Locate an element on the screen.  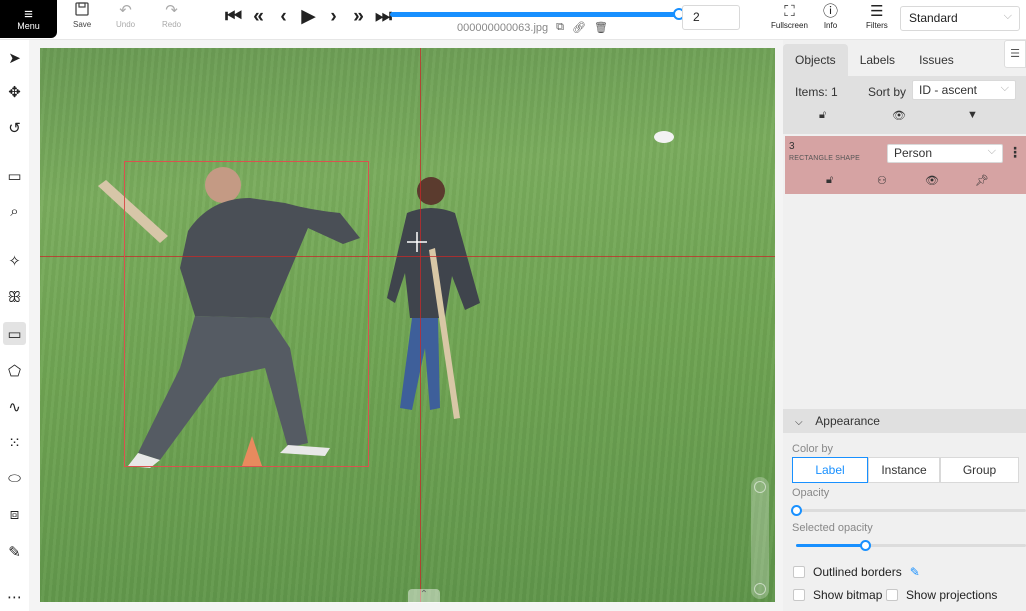
info-button: ⓘ Info is located at coordinates (830, 16).